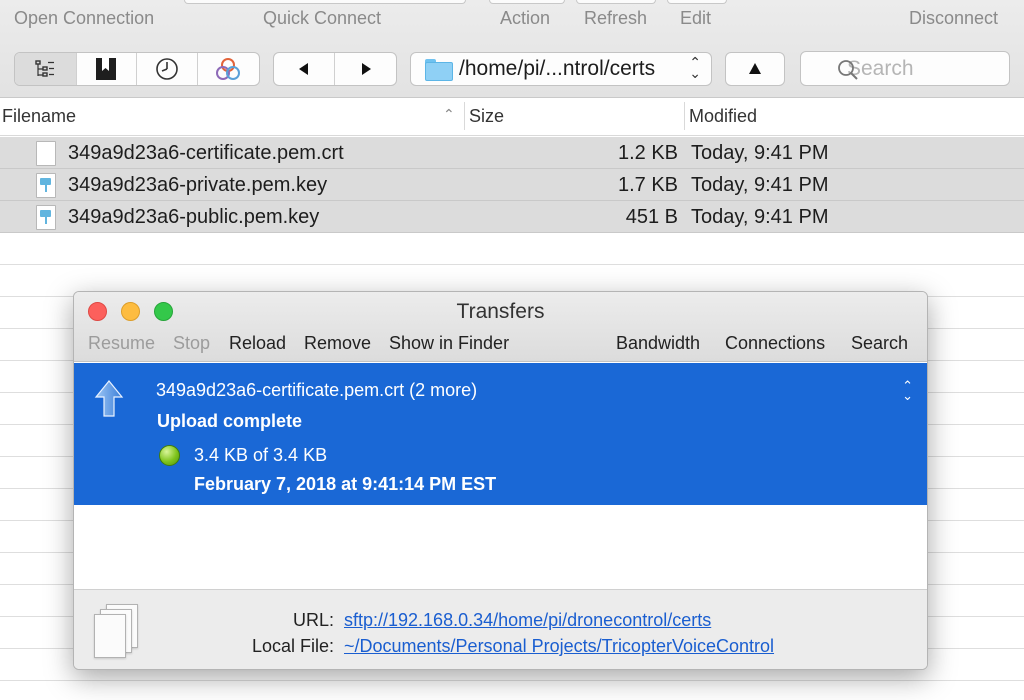 The height and width of the screenshot is (700, 1024). Describe the element at coordinates (191, 343) in the screenshot. I see `stop-button: Stop` at that location.